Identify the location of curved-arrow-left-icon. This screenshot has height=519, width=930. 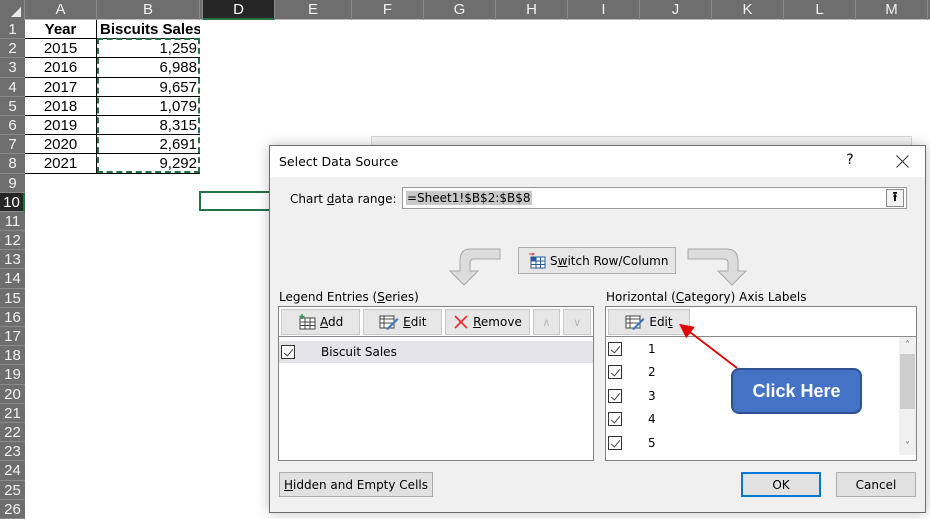
(474, 267).